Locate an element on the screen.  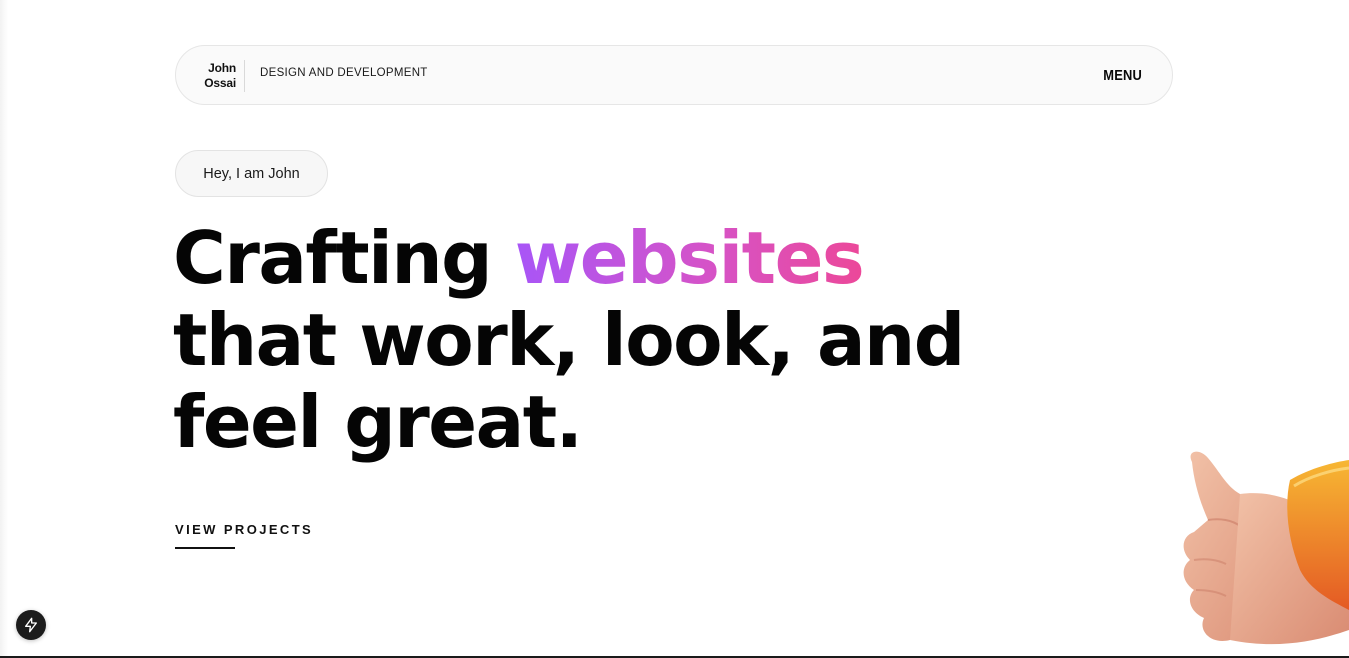
brand-logo: John Ossai is located at coordinates (220, 76).